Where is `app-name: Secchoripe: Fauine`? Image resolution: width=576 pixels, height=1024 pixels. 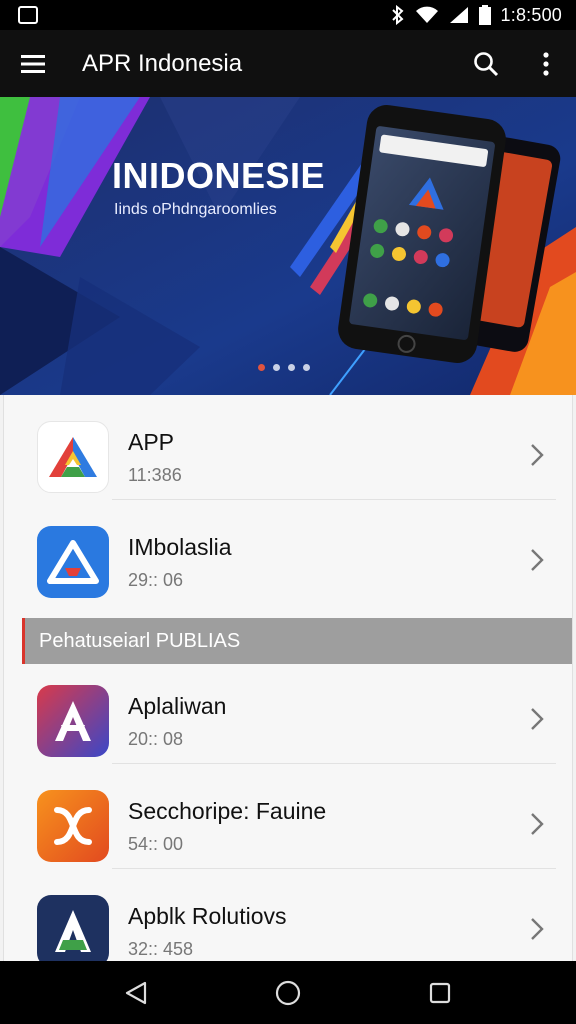 app-name: Secchoripe: Fauine is located at coordinates (227, 811).